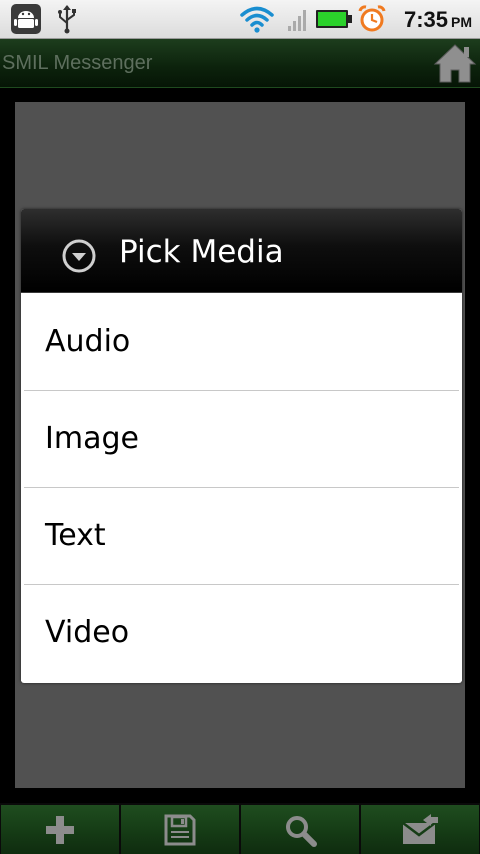  I want to click on signal-icon, so click(298, 19).